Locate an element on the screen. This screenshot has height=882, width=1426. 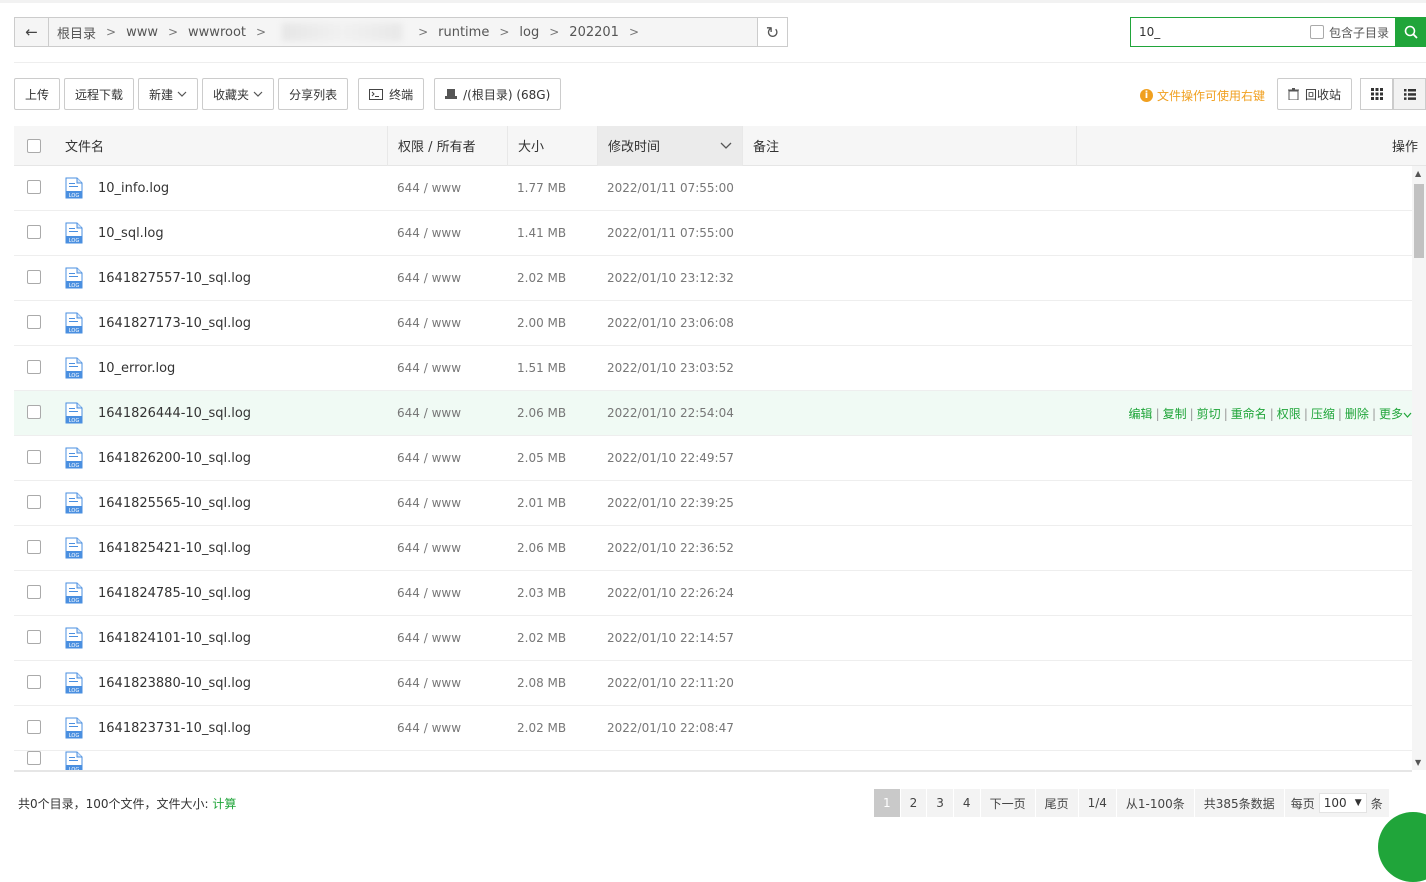
filename: 1641827173-10_sql.log is located at coordinates (174, 323).